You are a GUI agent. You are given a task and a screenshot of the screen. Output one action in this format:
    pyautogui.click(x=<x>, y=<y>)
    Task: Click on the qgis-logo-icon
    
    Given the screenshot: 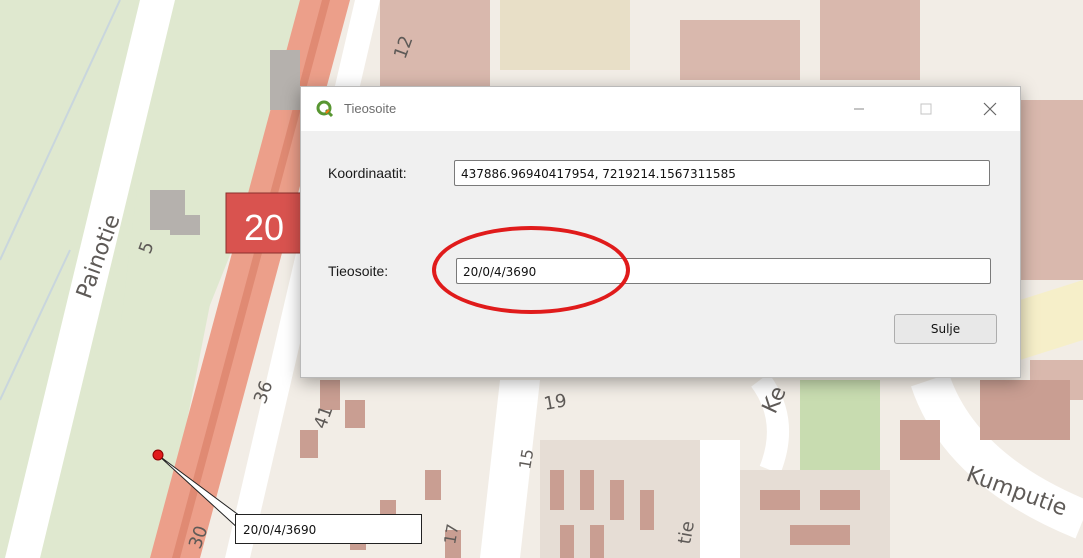 What is the action you would take?
    pyautogui.click(x=325, y=109)
    